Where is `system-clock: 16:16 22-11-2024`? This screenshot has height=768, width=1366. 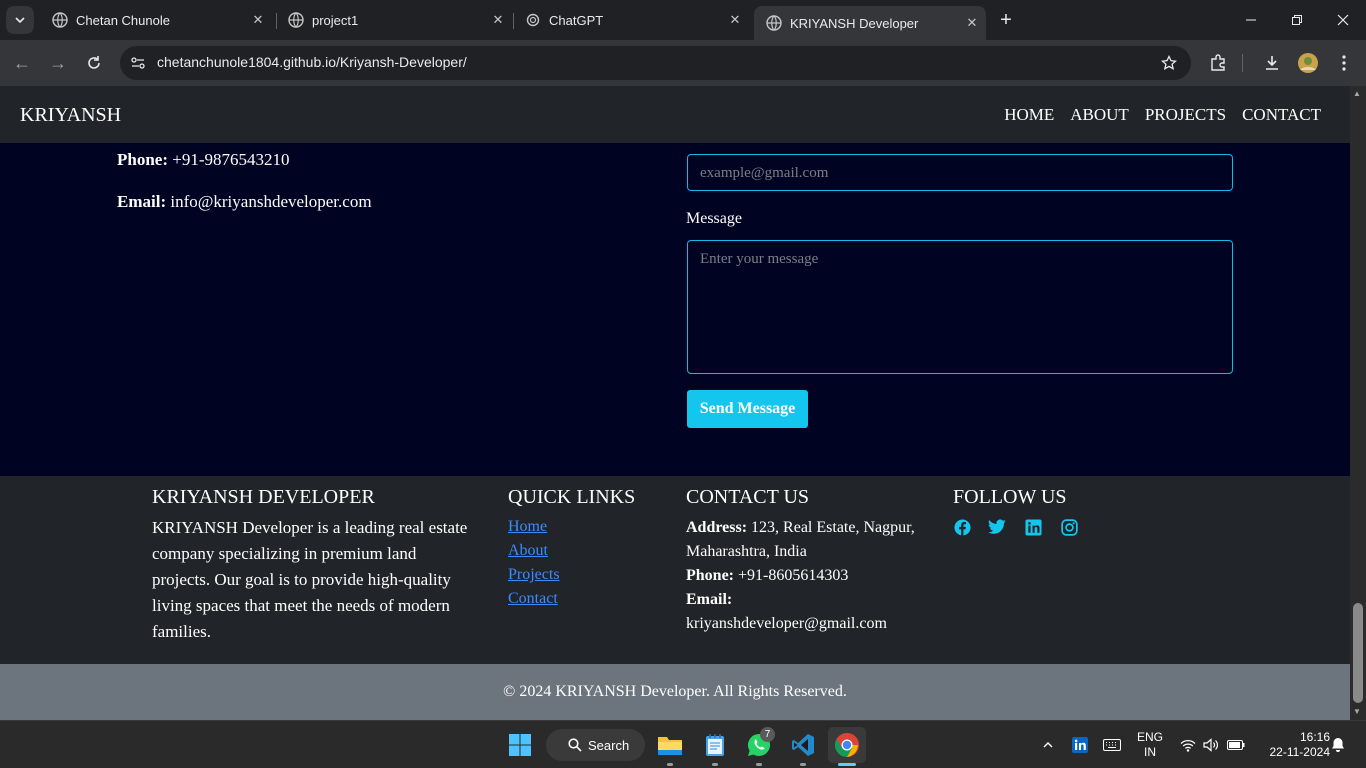
system-clock: 16:16 22-11-2024 is located at coordinates (1292, 745).